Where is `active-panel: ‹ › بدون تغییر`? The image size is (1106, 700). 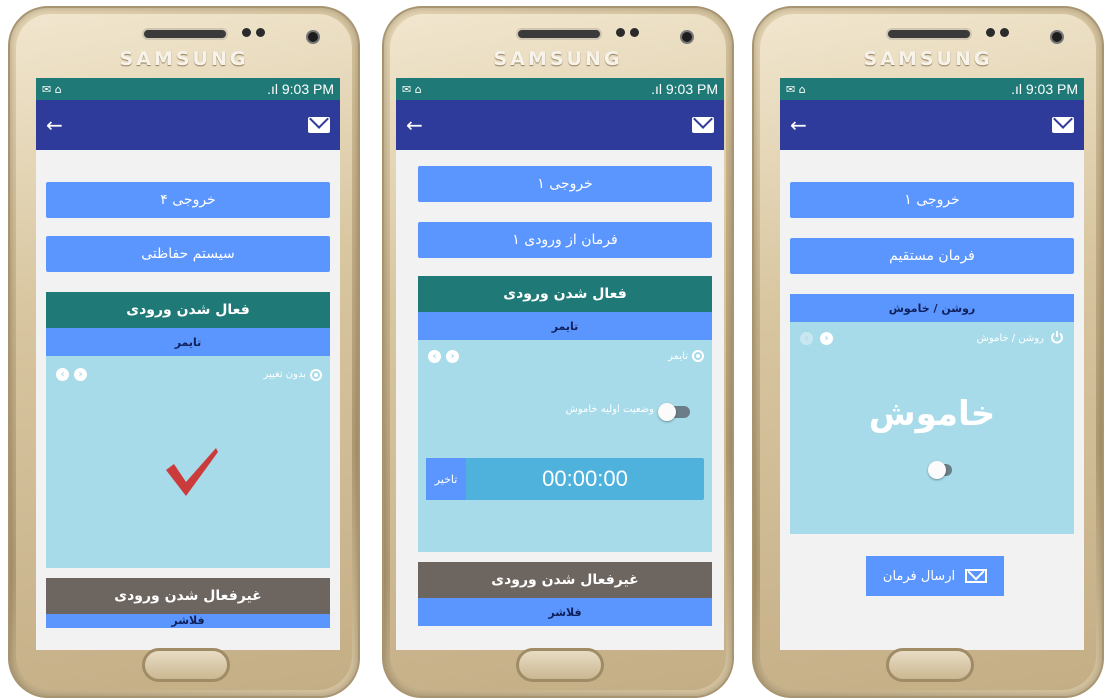
active-panel: ‹ › بدون تغییر is located at coordinates (188, 462).